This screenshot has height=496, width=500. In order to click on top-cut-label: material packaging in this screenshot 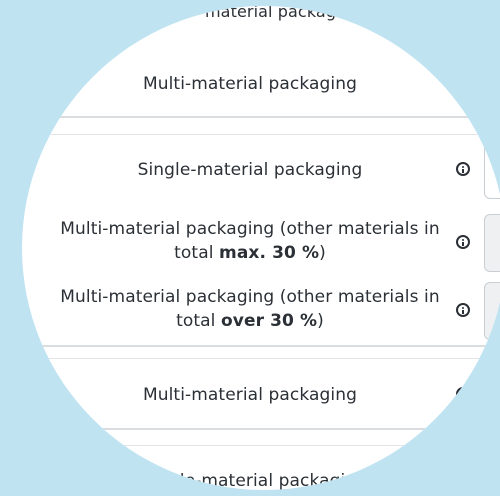, I will do `click(283, 13)`.